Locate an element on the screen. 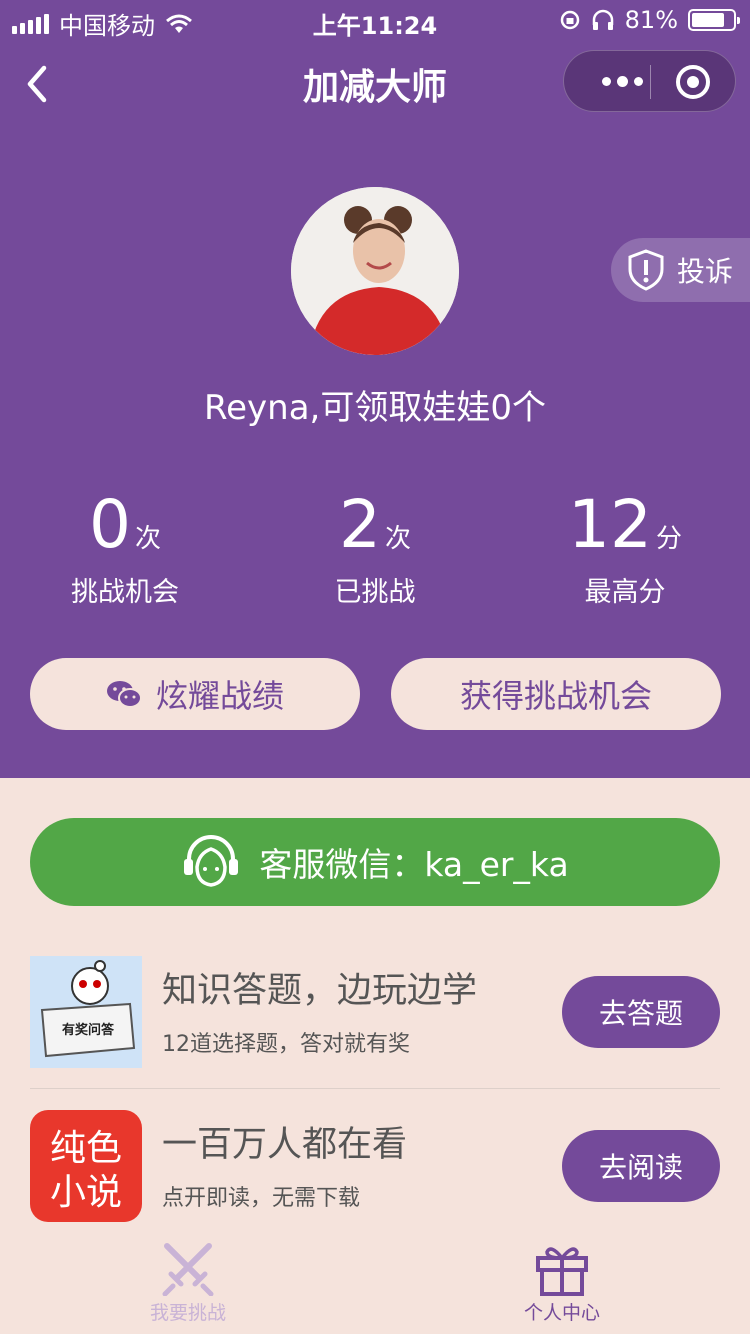 The image size is (750, 1334). promo-quiz: 有奖问答 知识答题，边玩边学 12道选择题，答对就有奖 去答题 is located at coordinates (375, 1012).